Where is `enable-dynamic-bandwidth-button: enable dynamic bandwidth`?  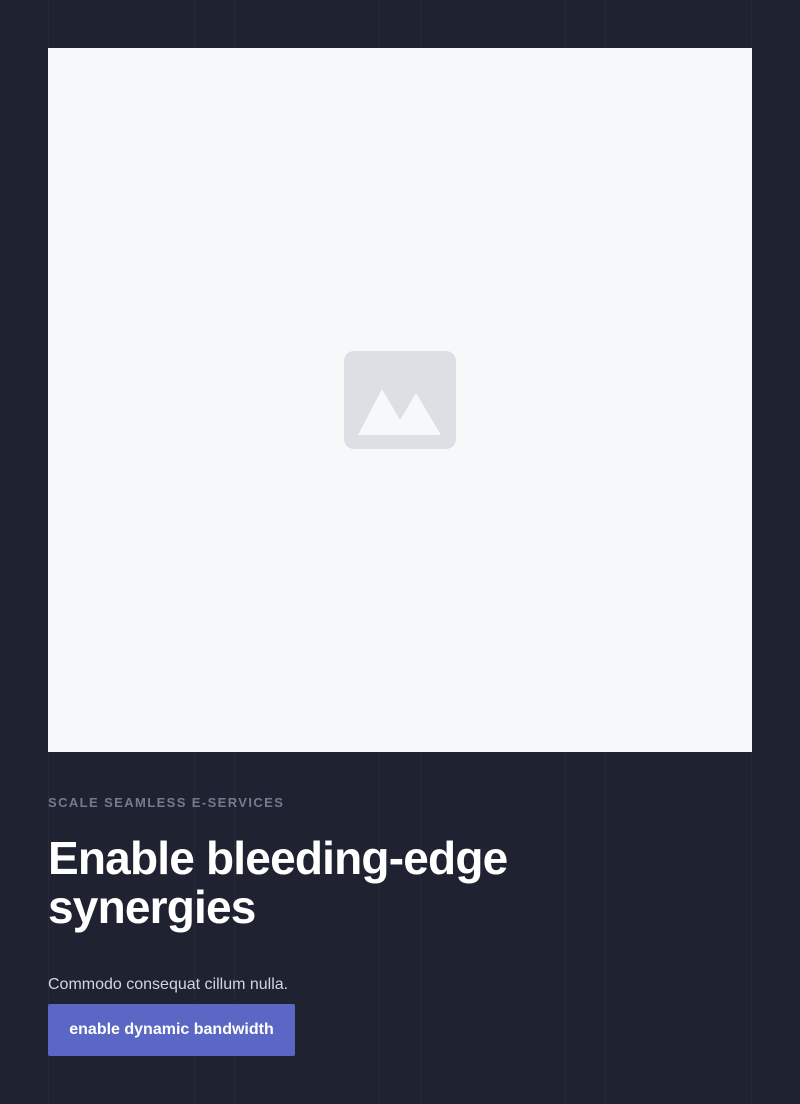 enable-dynamic-bandwidth-button: enable dynamic bandwidth is located at coordinates (171, 1030).